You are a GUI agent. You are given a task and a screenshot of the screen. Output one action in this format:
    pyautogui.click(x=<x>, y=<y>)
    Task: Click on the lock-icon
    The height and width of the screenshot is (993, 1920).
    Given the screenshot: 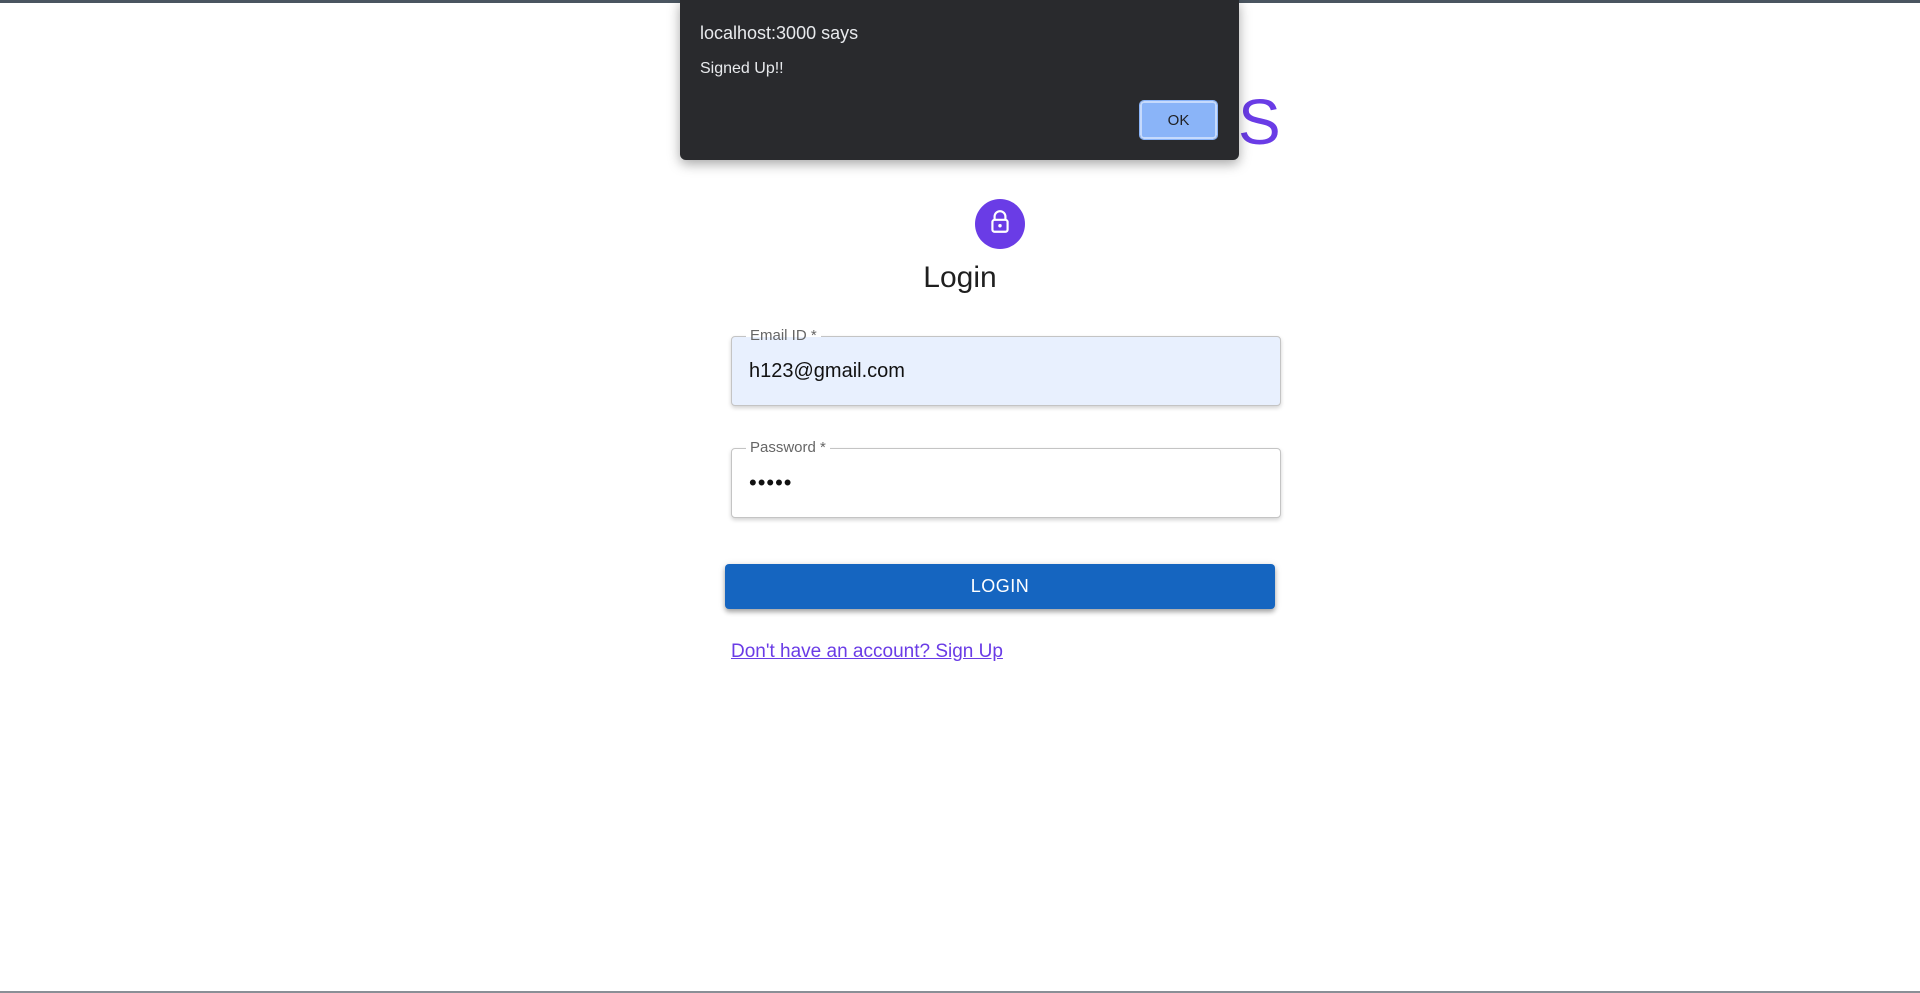 What is the action you would take?
    pyautogui.click(x=1000, y=224)
    